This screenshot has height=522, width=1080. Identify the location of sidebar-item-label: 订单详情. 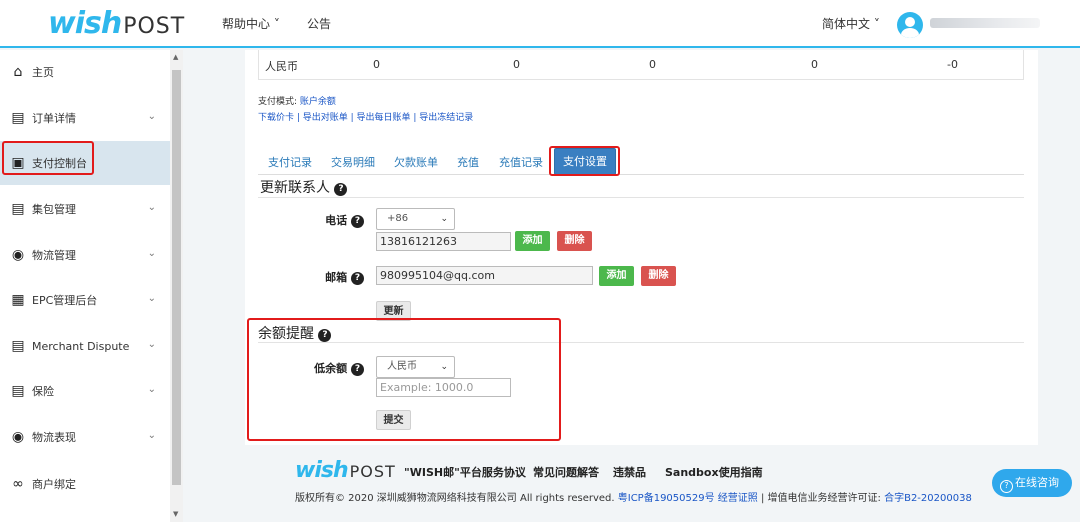
(54, 118).